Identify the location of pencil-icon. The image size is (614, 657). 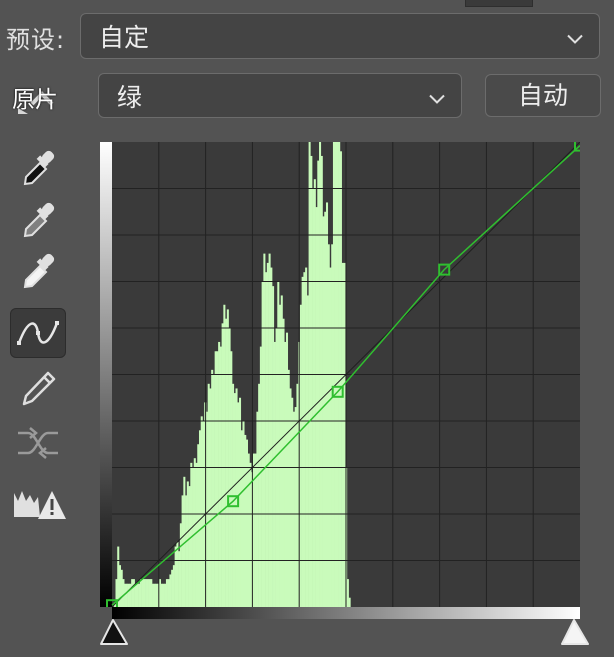
(39, 388).